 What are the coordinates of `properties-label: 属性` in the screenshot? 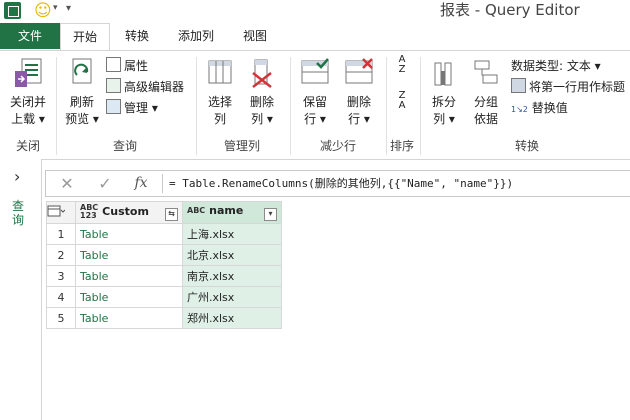 It's located at (136, 66).